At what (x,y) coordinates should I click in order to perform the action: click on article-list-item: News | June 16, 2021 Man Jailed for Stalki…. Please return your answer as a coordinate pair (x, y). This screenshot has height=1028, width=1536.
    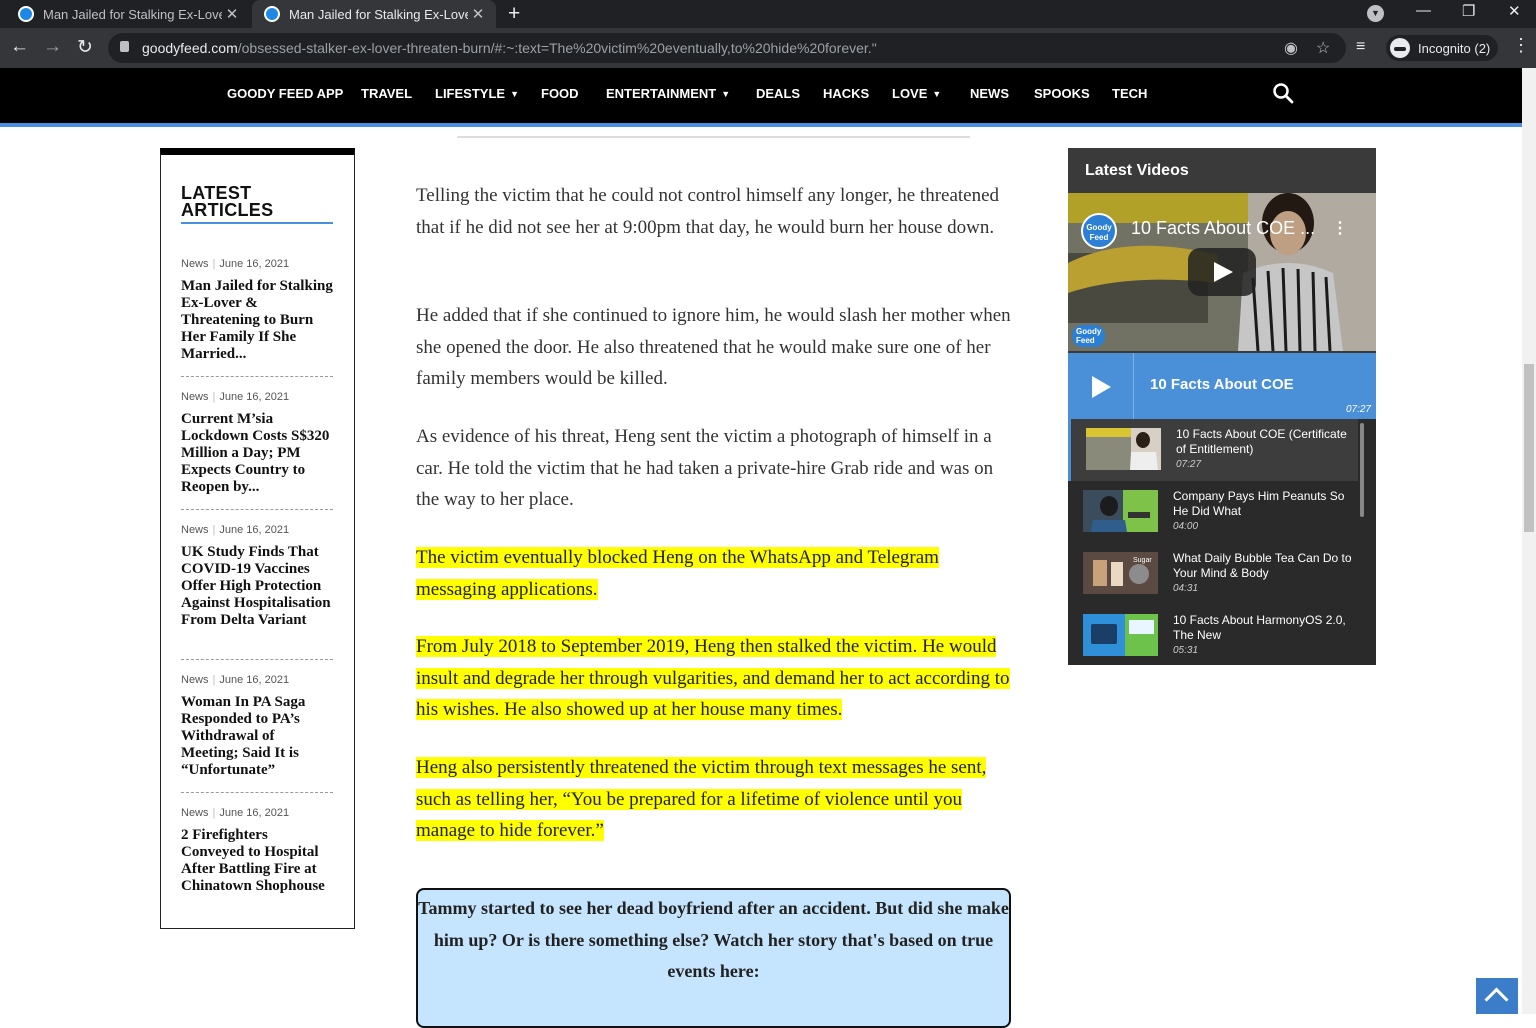
    Looking at the image, I should click on (257, 310).